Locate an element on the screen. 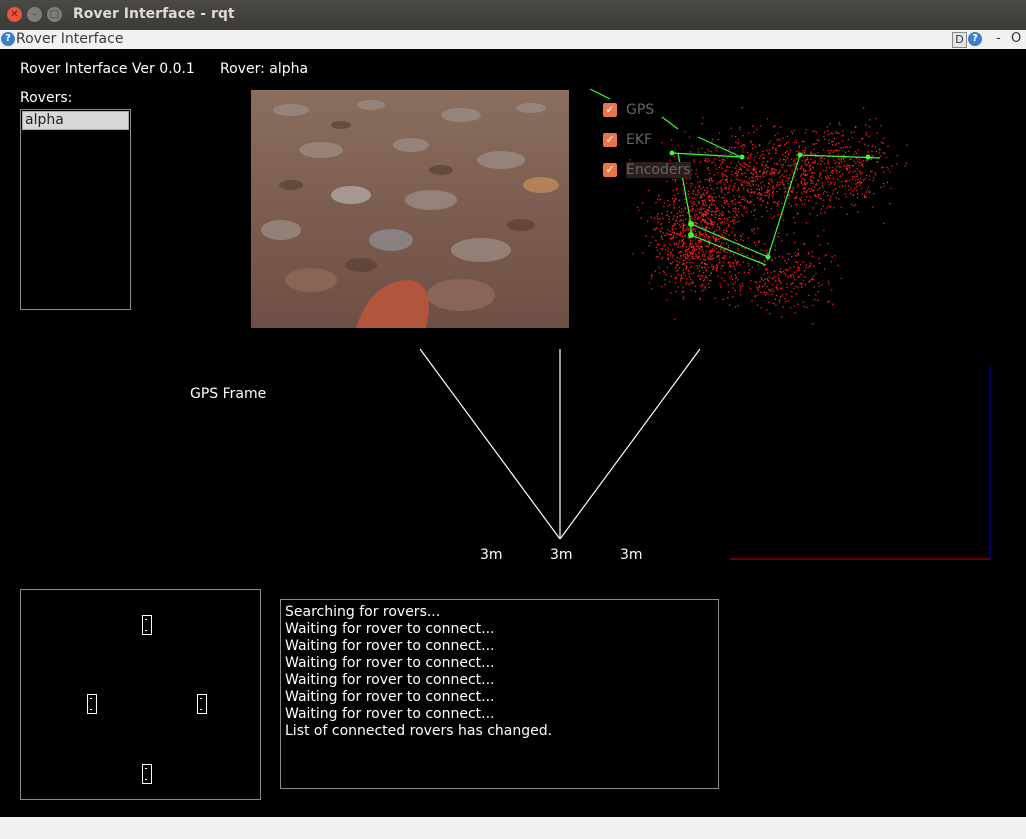  control-pad is located at coordinates (140, 694).